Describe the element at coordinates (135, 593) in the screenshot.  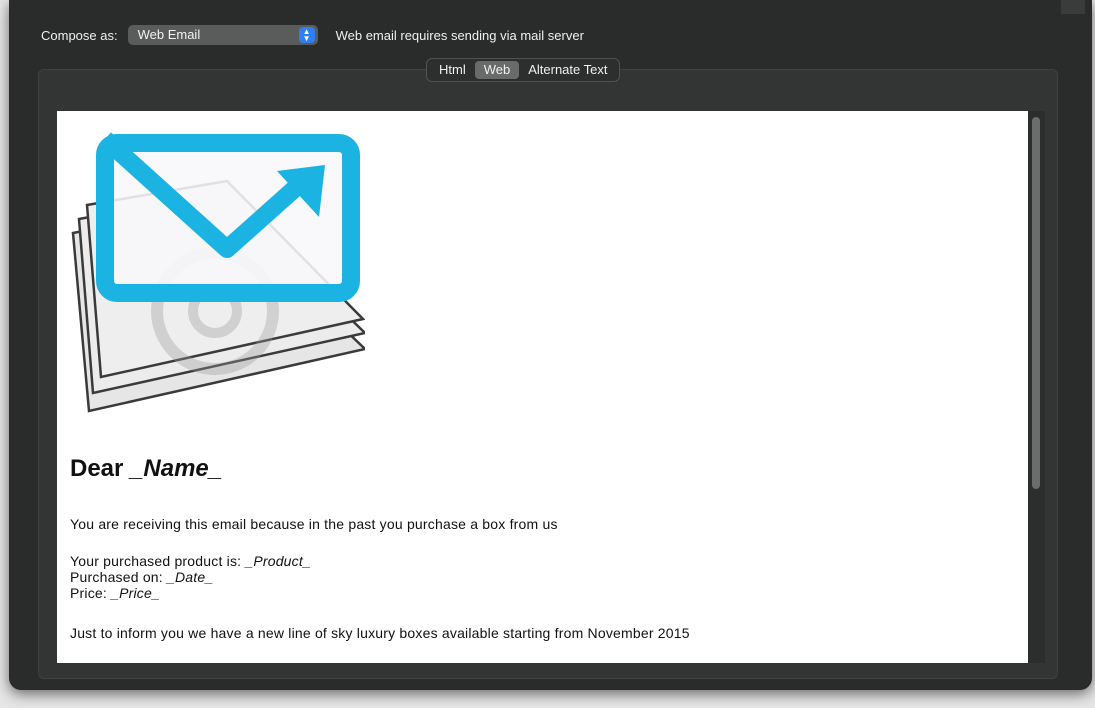
I see `price-placeholder: _Price_` at that location.